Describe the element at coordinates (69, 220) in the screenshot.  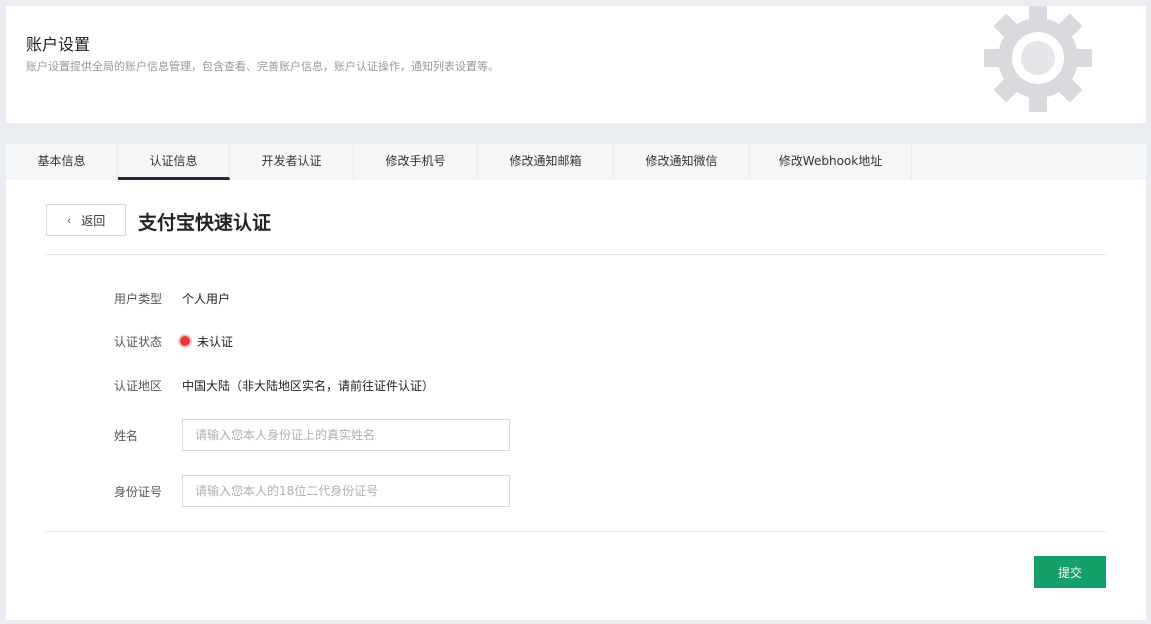
I see `chevron-left-icon: ‹` at that location.